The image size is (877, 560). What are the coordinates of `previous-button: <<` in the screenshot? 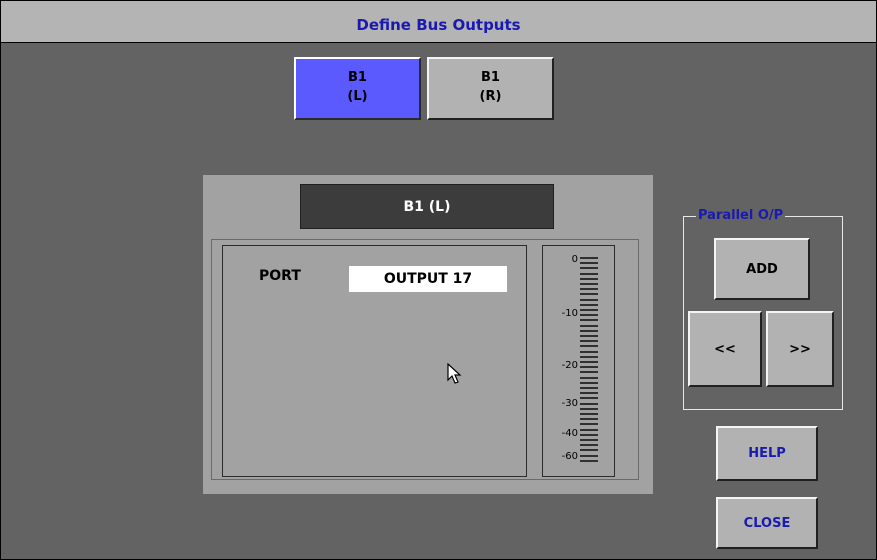 It's located at (725, 349).